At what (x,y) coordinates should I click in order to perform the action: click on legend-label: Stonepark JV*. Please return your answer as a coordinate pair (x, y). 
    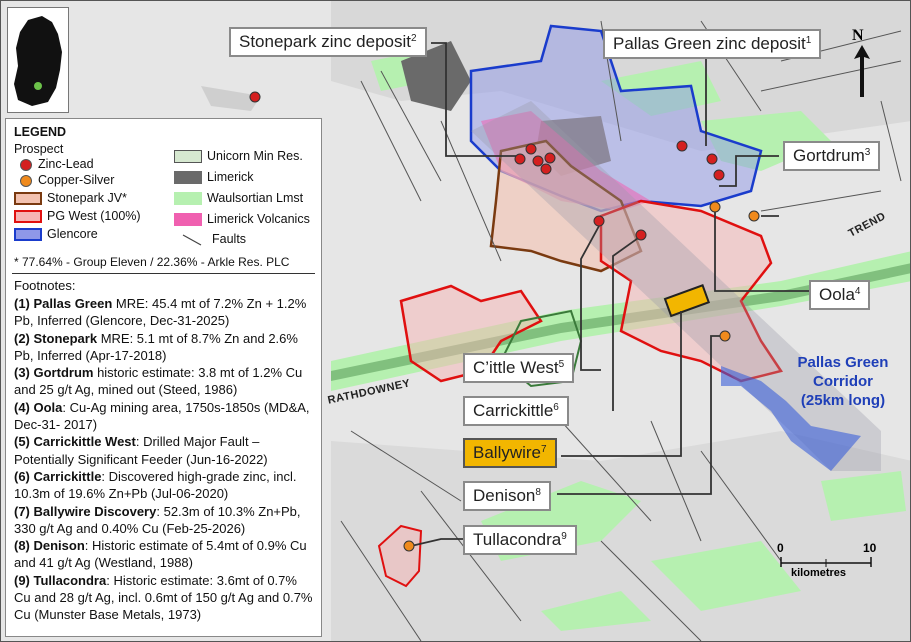
    Looking at the image, I should click on (87, 198).